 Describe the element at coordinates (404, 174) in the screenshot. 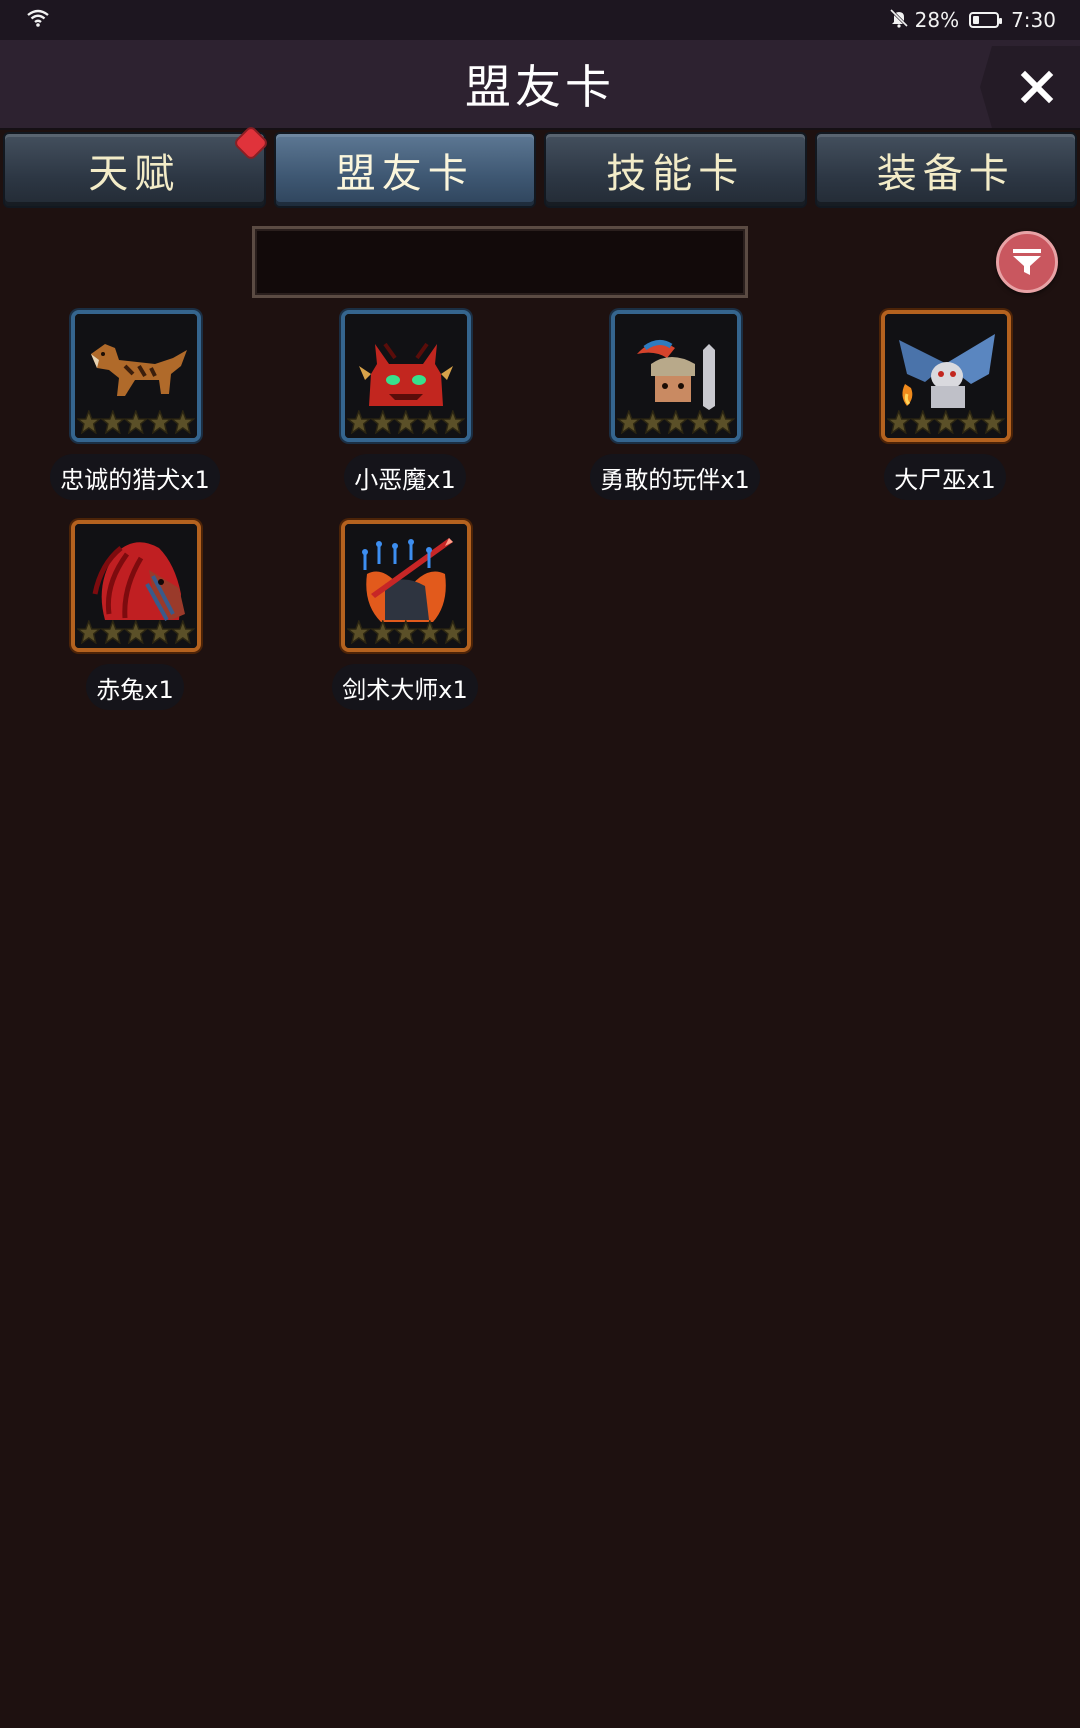

I see `tab-ally-cards-label: 盟友卡` at that location.